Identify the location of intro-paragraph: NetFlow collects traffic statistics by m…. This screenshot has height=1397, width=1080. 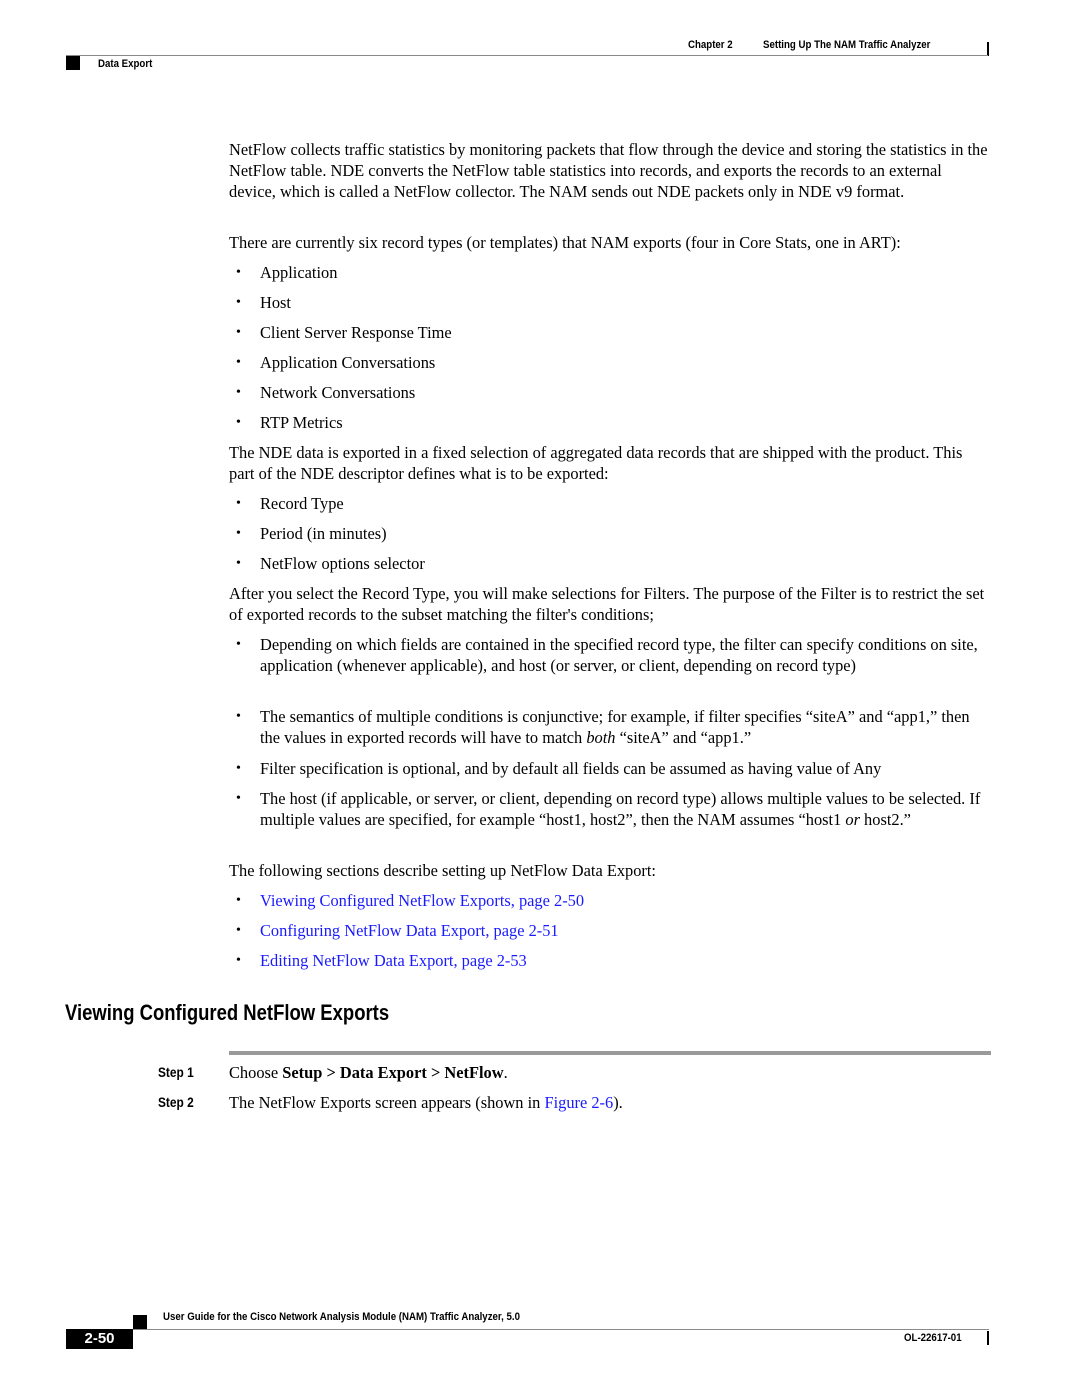
(608, 170).